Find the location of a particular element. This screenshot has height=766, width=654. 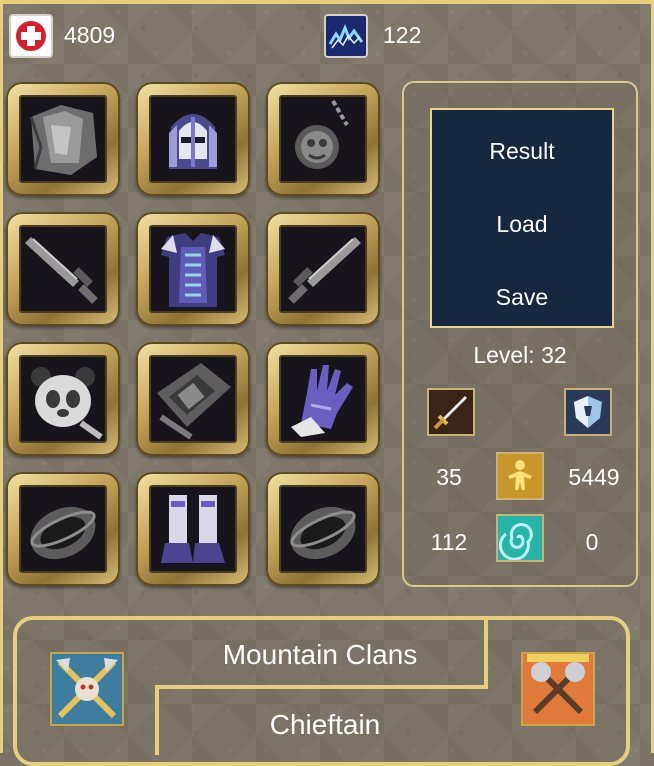

health-cross-icon is located at coordinates (31, 36).